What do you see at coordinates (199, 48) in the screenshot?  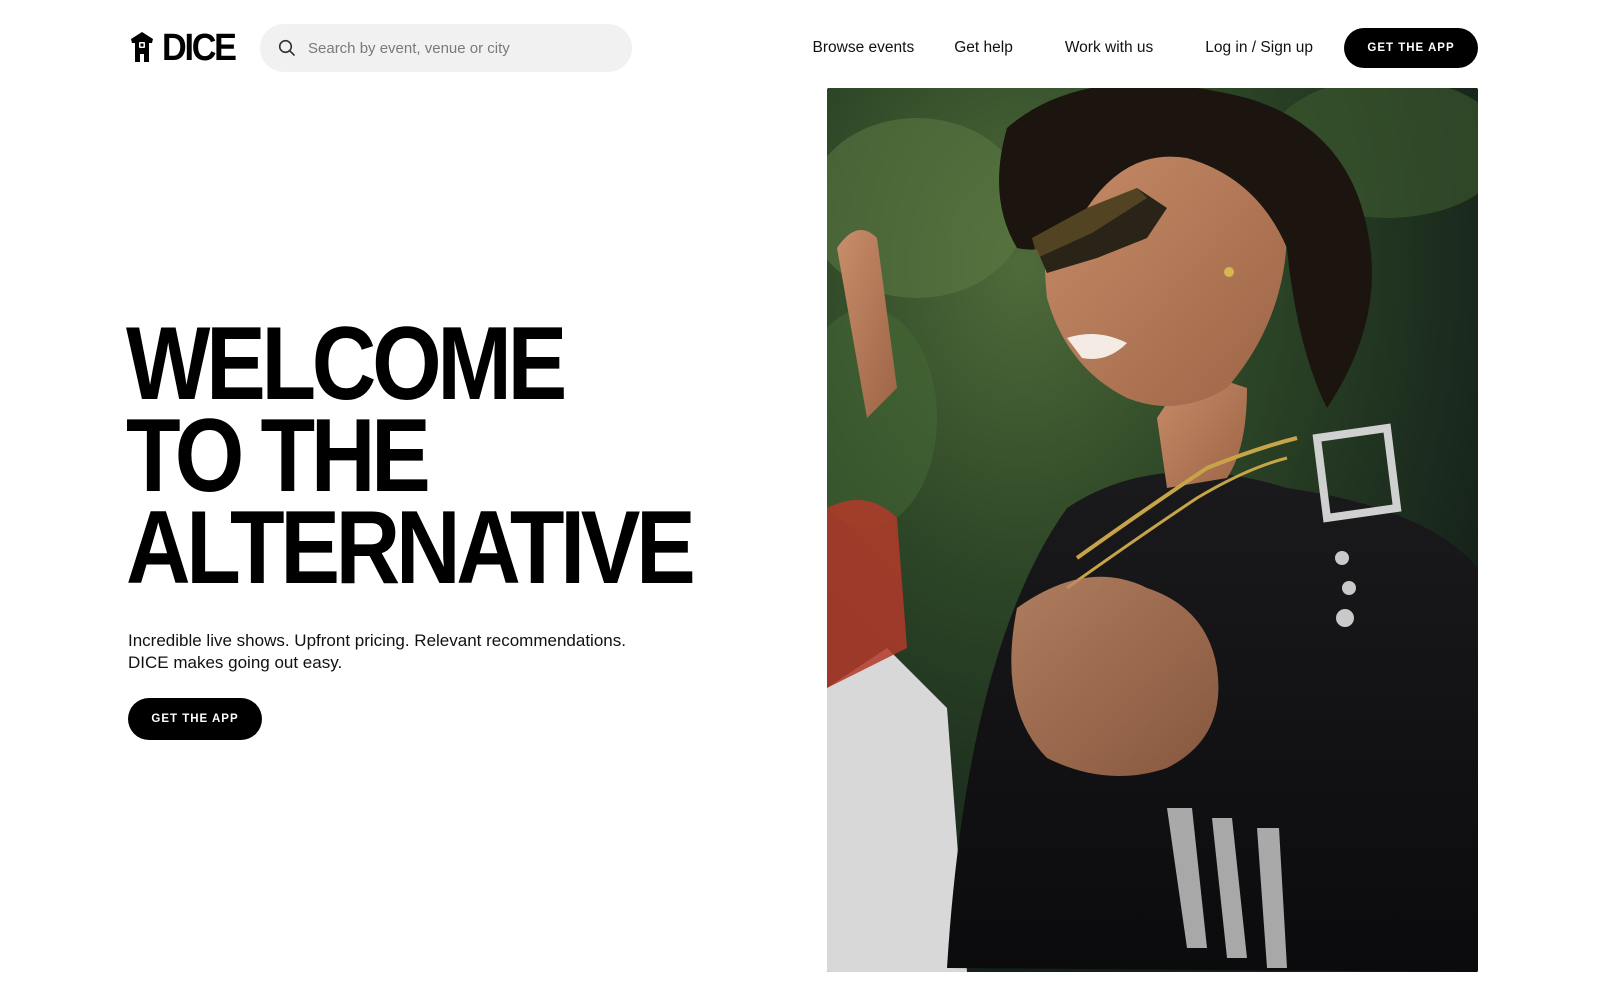 I see `brand-name: DICE` at bounding box center [199, 48].